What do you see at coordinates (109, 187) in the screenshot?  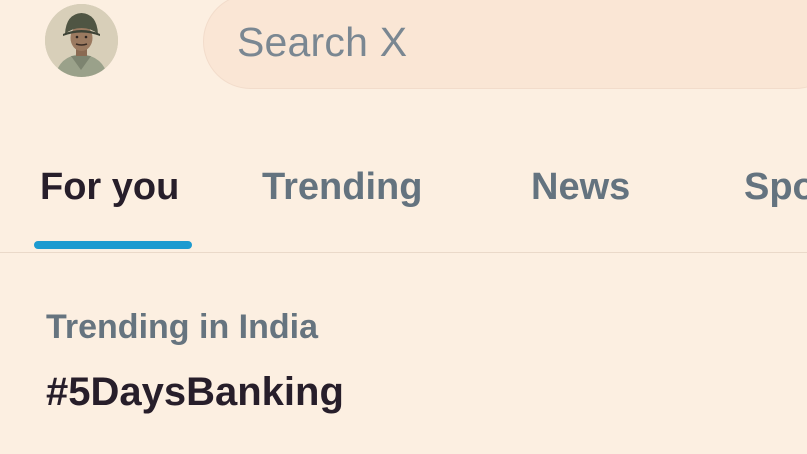 I see `tab-for-you: For you` at bounding box center [109, 187].